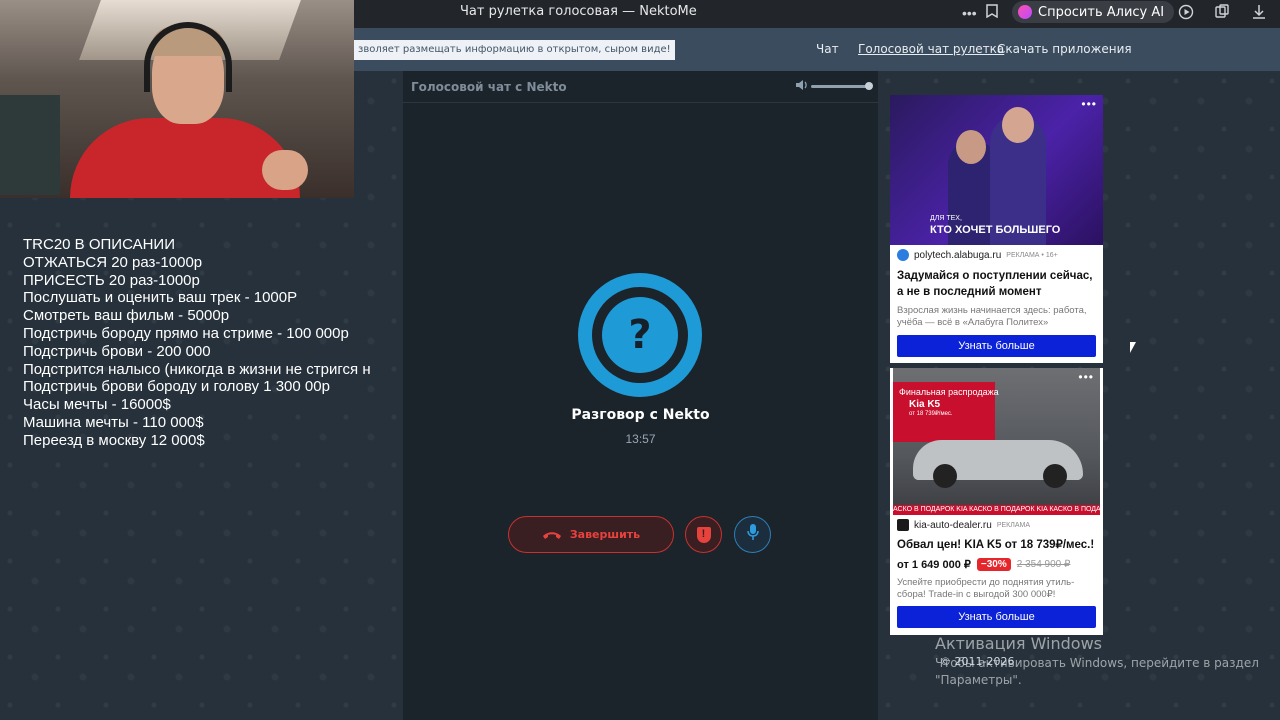 The height and width of the screenshot is (720, 1280). Describe the element at coordinates (903, 525) in the screenshot. I see `kia-logo-icon` at that location.